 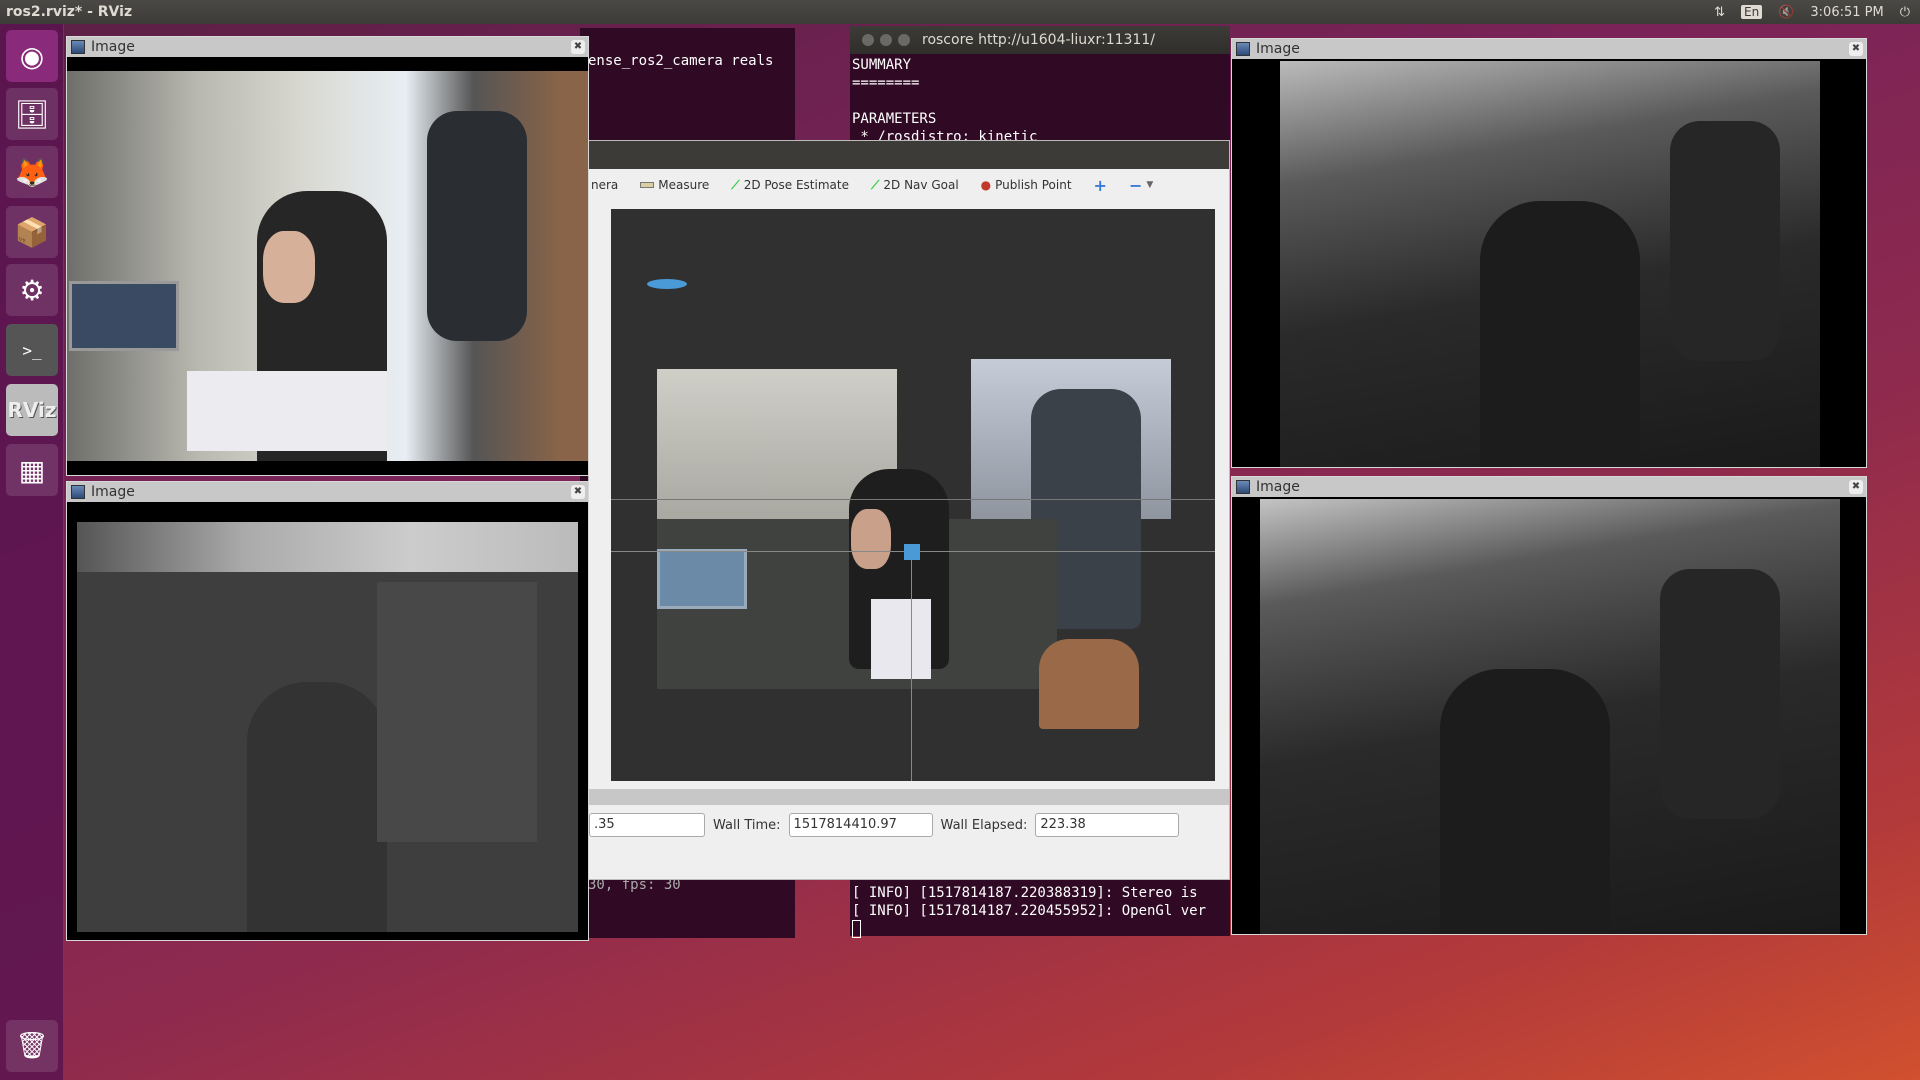 What do you see at coordinates (860, 825) in the screenshot?
I see `wall-time-field: 1517814410.97` at bounding box center [860, 825].